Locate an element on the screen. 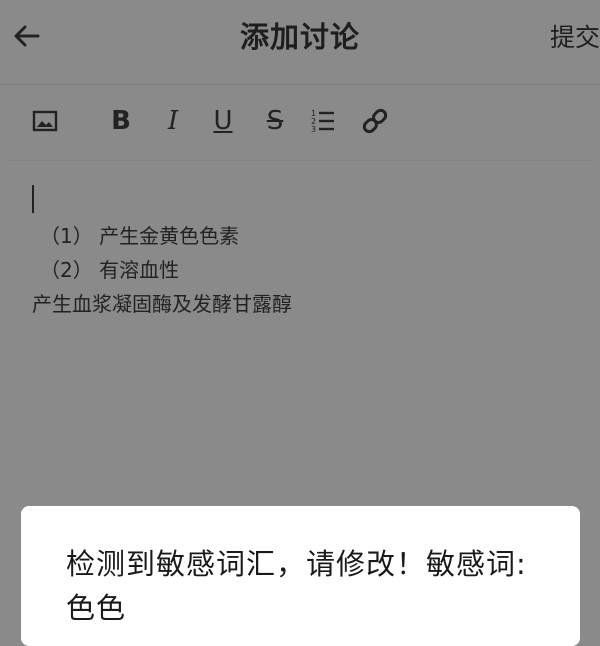 The image size is (600, 646). link-icon is located at coordinates (375, 121).